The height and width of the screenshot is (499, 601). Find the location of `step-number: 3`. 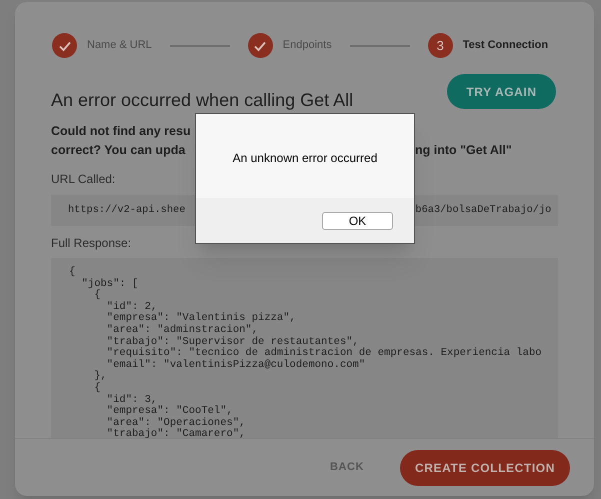

step-number: 3 is located at coordinates (440, 45).